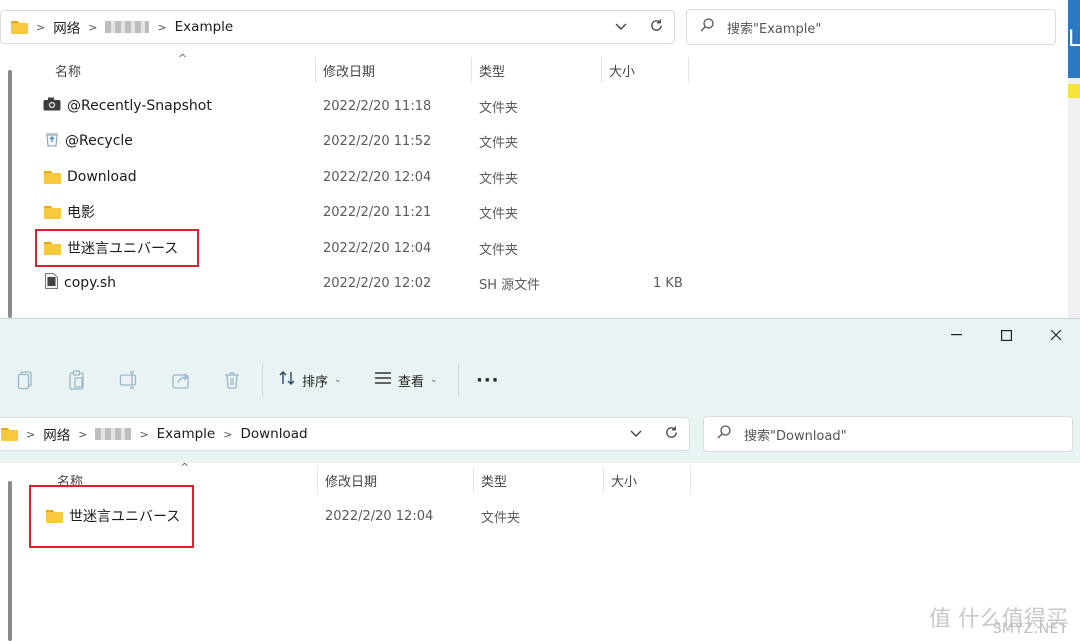 The image size is (1080, 641). What do you see at coordinates (139, 106) in the screenshot?
I see `file-name: @Recently-Snapshot` at bounding box center [139, 106].